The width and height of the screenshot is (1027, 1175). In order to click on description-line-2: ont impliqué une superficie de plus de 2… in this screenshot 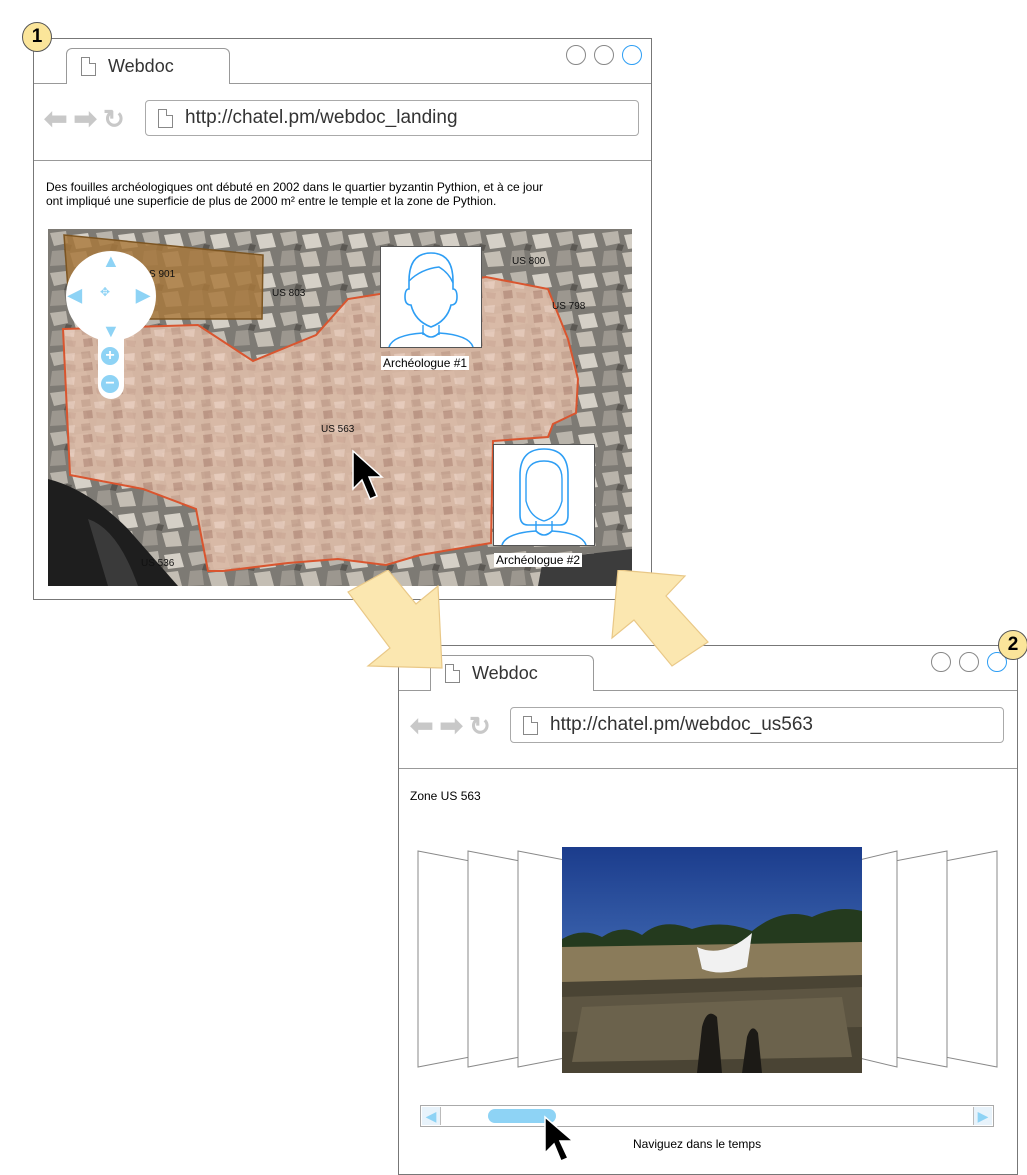, I will do `click(271, 201)`.